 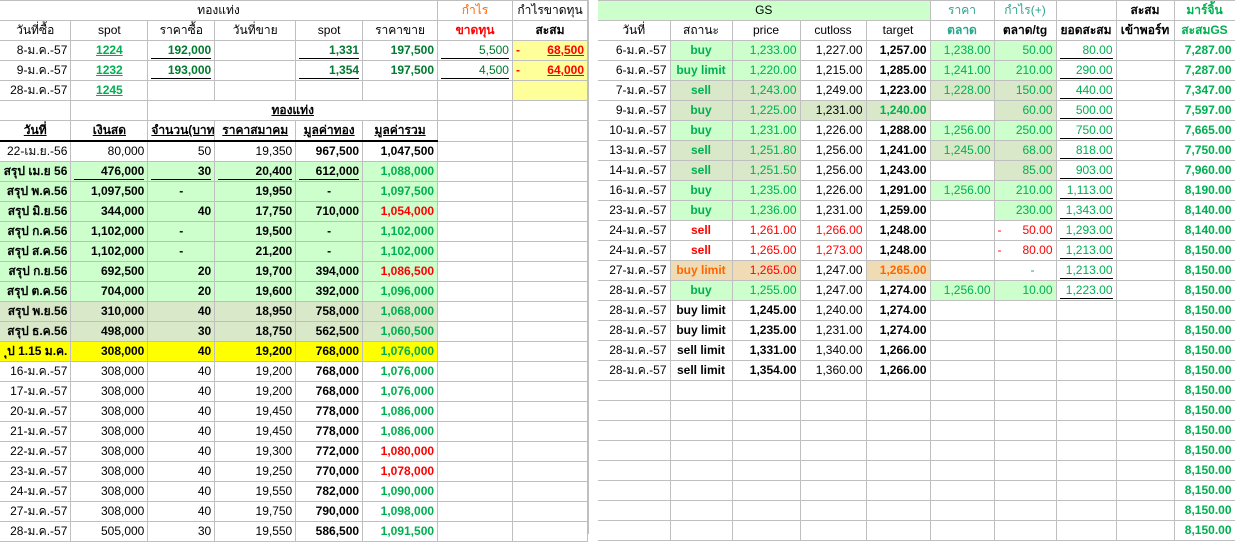 I want to click on gs-target: 1,243.00, so click(x=898, y=170).